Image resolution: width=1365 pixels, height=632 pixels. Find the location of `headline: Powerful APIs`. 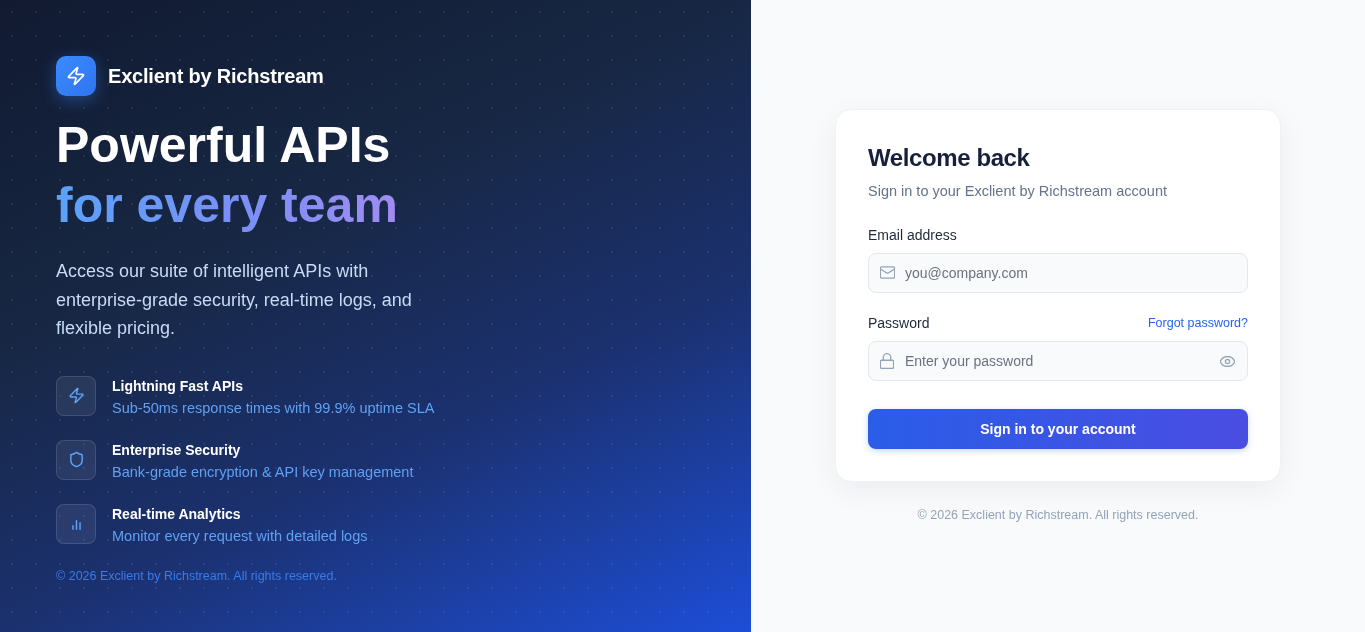

headline: Powerful APIs is located at coordinates (223, 145).